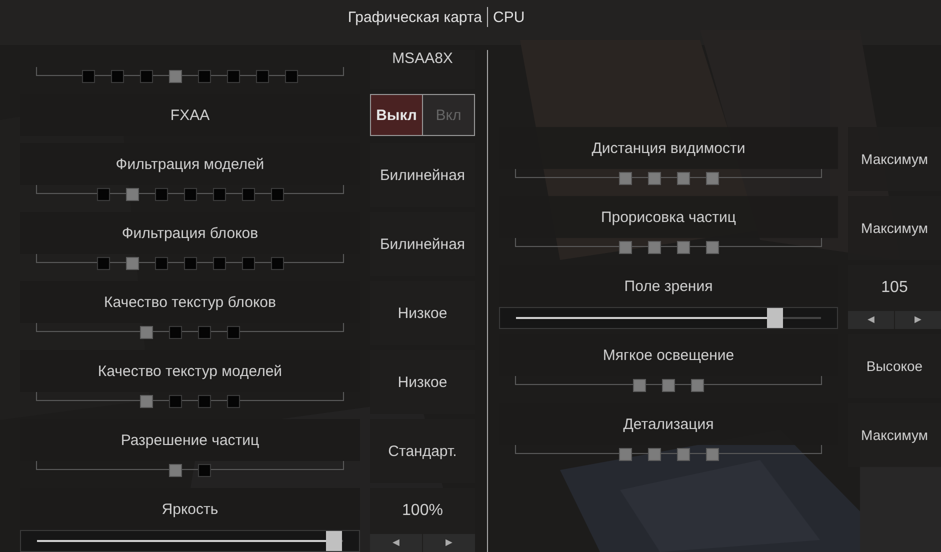 Image resolution: width=941 pixels, height=552 pixels. What do you see at coordinates (422, 511) in the screenshot?
I see `setting-value: 100%` at bounding box center [422, 511].